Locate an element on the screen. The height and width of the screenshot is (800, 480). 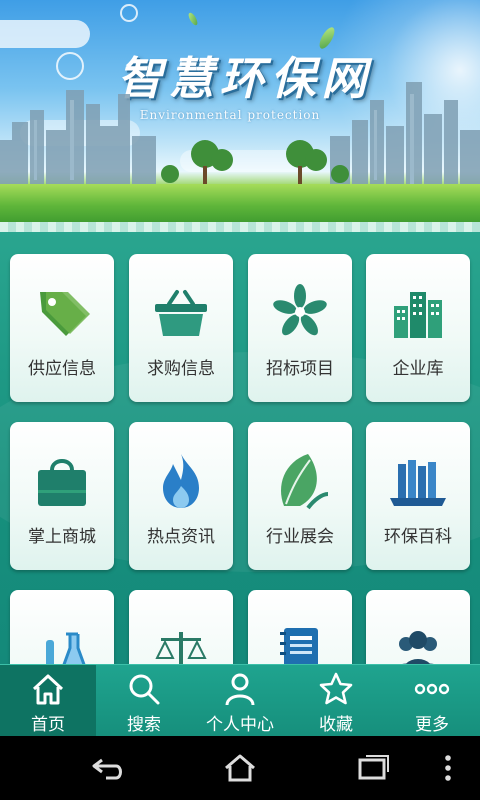
tab-search: 搜索 is located at coordinates (144, 701).